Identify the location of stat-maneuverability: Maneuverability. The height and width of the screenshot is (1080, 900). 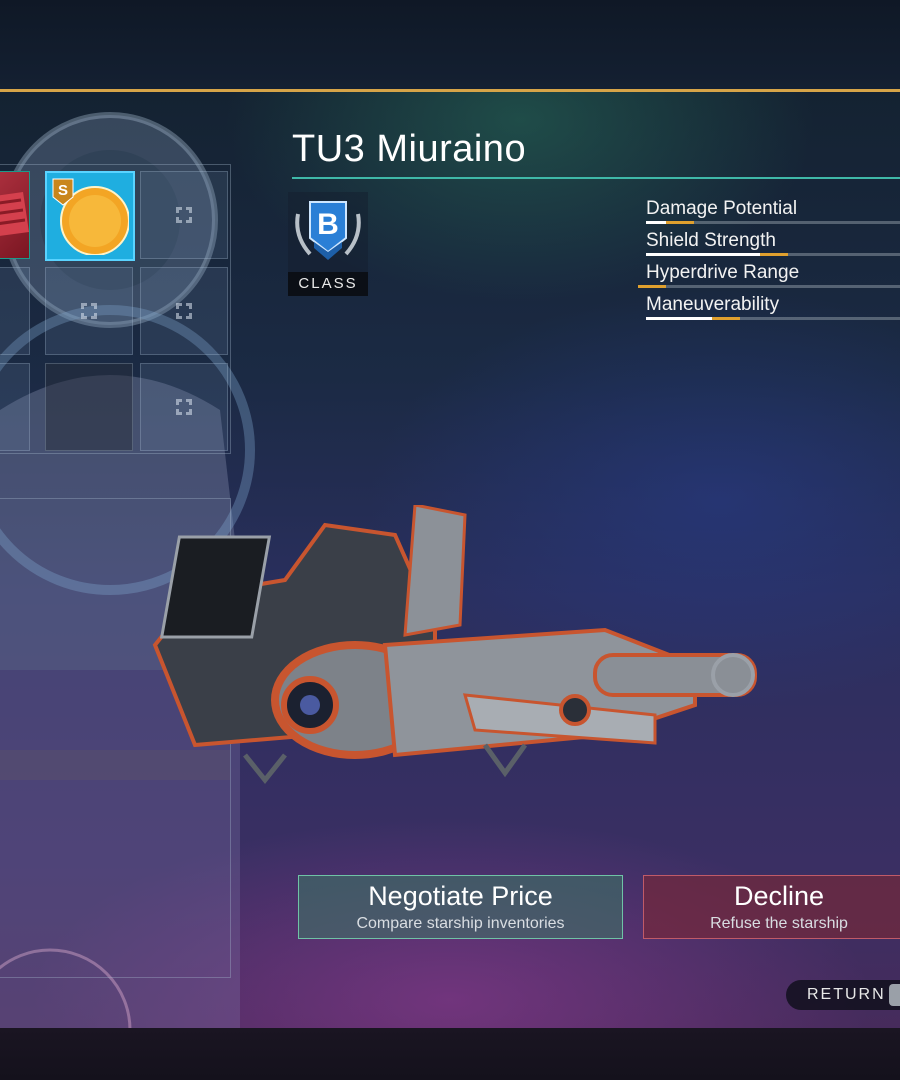
(773, 310).